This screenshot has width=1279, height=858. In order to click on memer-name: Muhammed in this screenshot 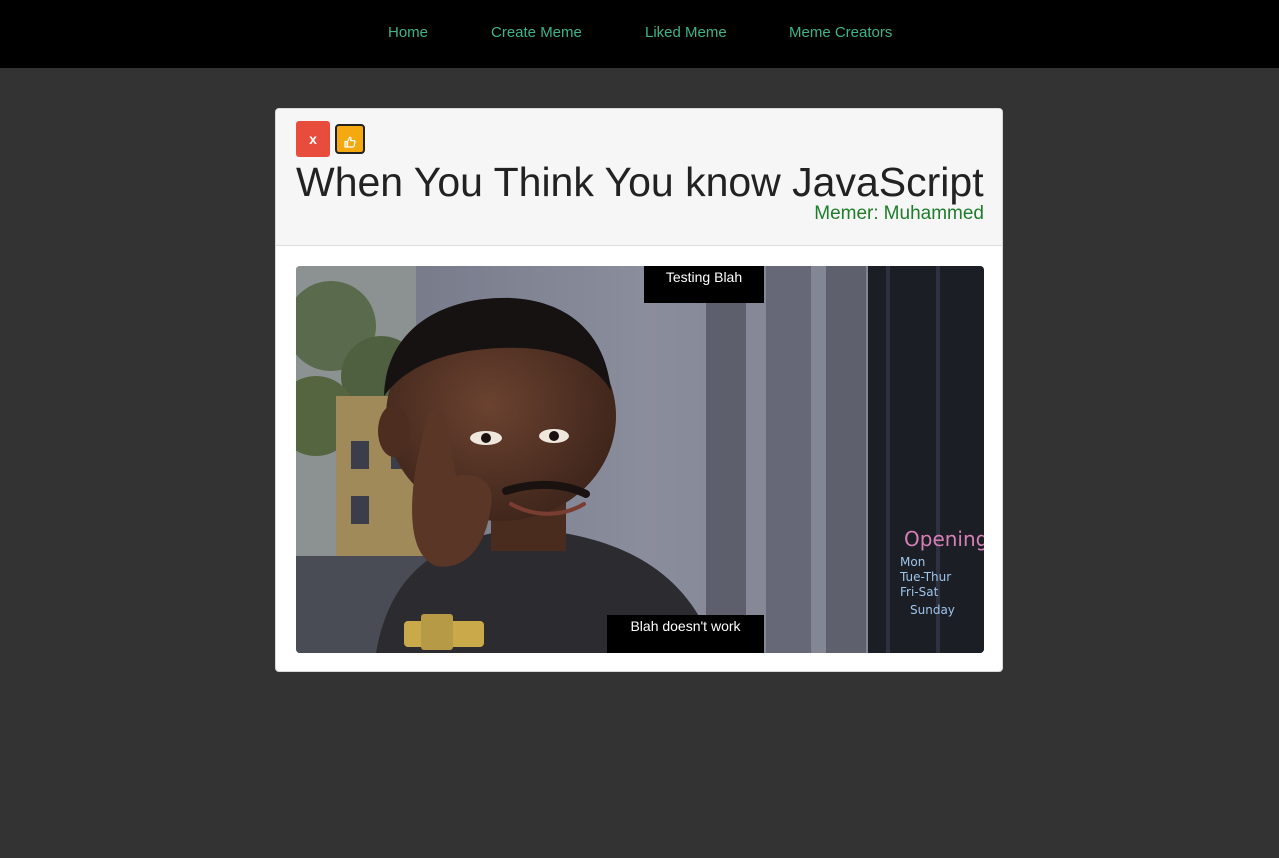, I will do `click(933, 213)`.